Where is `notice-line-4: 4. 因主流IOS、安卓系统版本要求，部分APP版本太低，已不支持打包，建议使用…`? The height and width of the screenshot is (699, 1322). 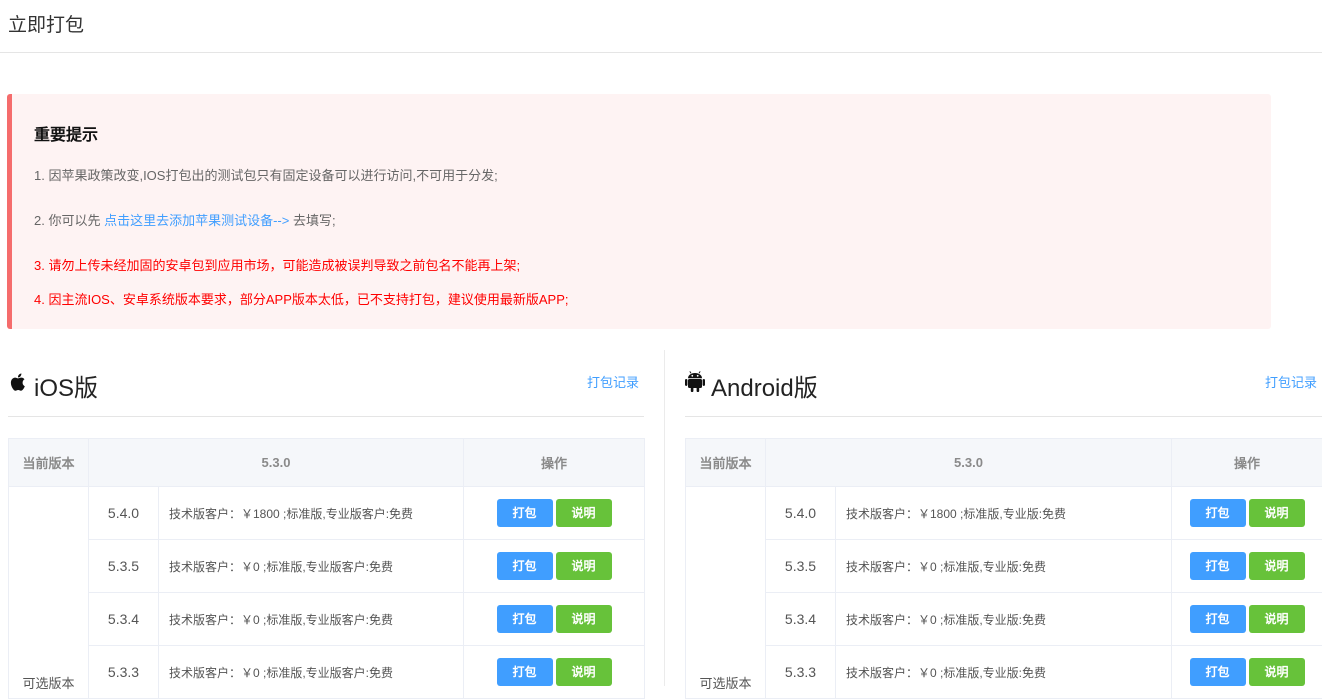
notice-line-4: 4. 因主流IOS、安卓系统版本要求，部分APP版本太低，已不支持打包，建议使用… is located at coordinates (301, 298).